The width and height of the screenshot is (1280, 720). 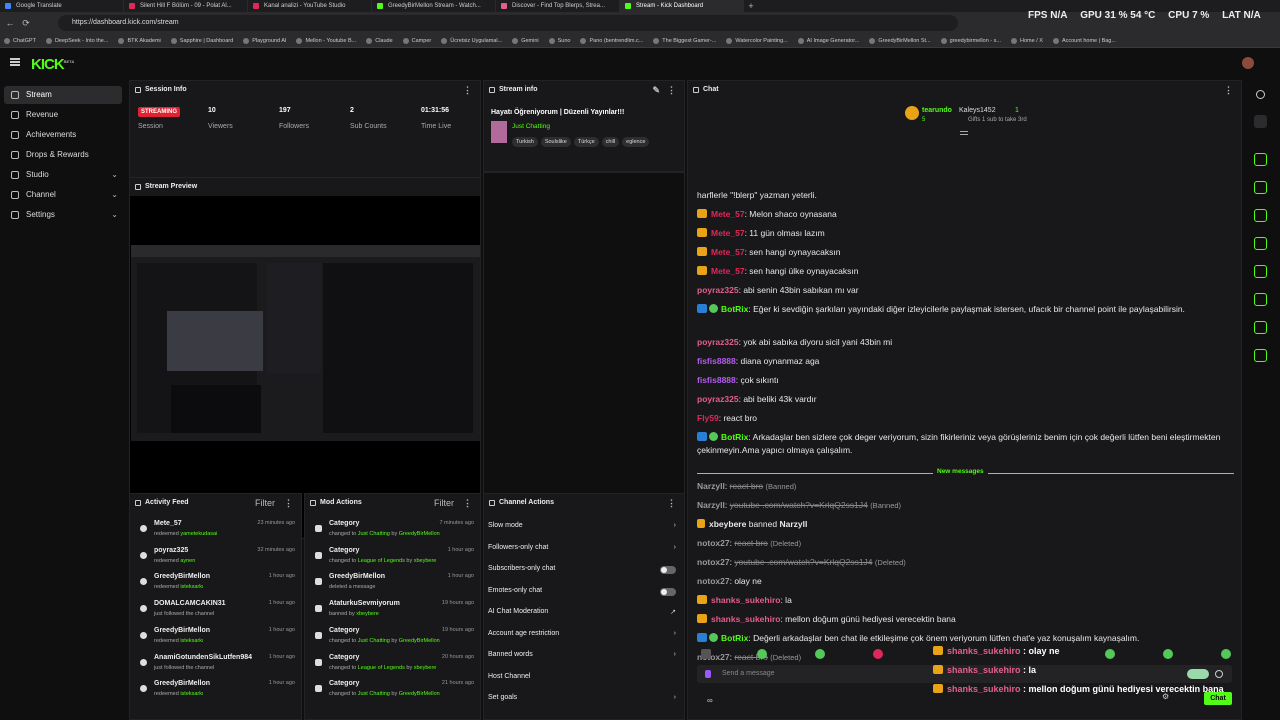 I want to click on lightning-icon, so click(x=1260, y=187).